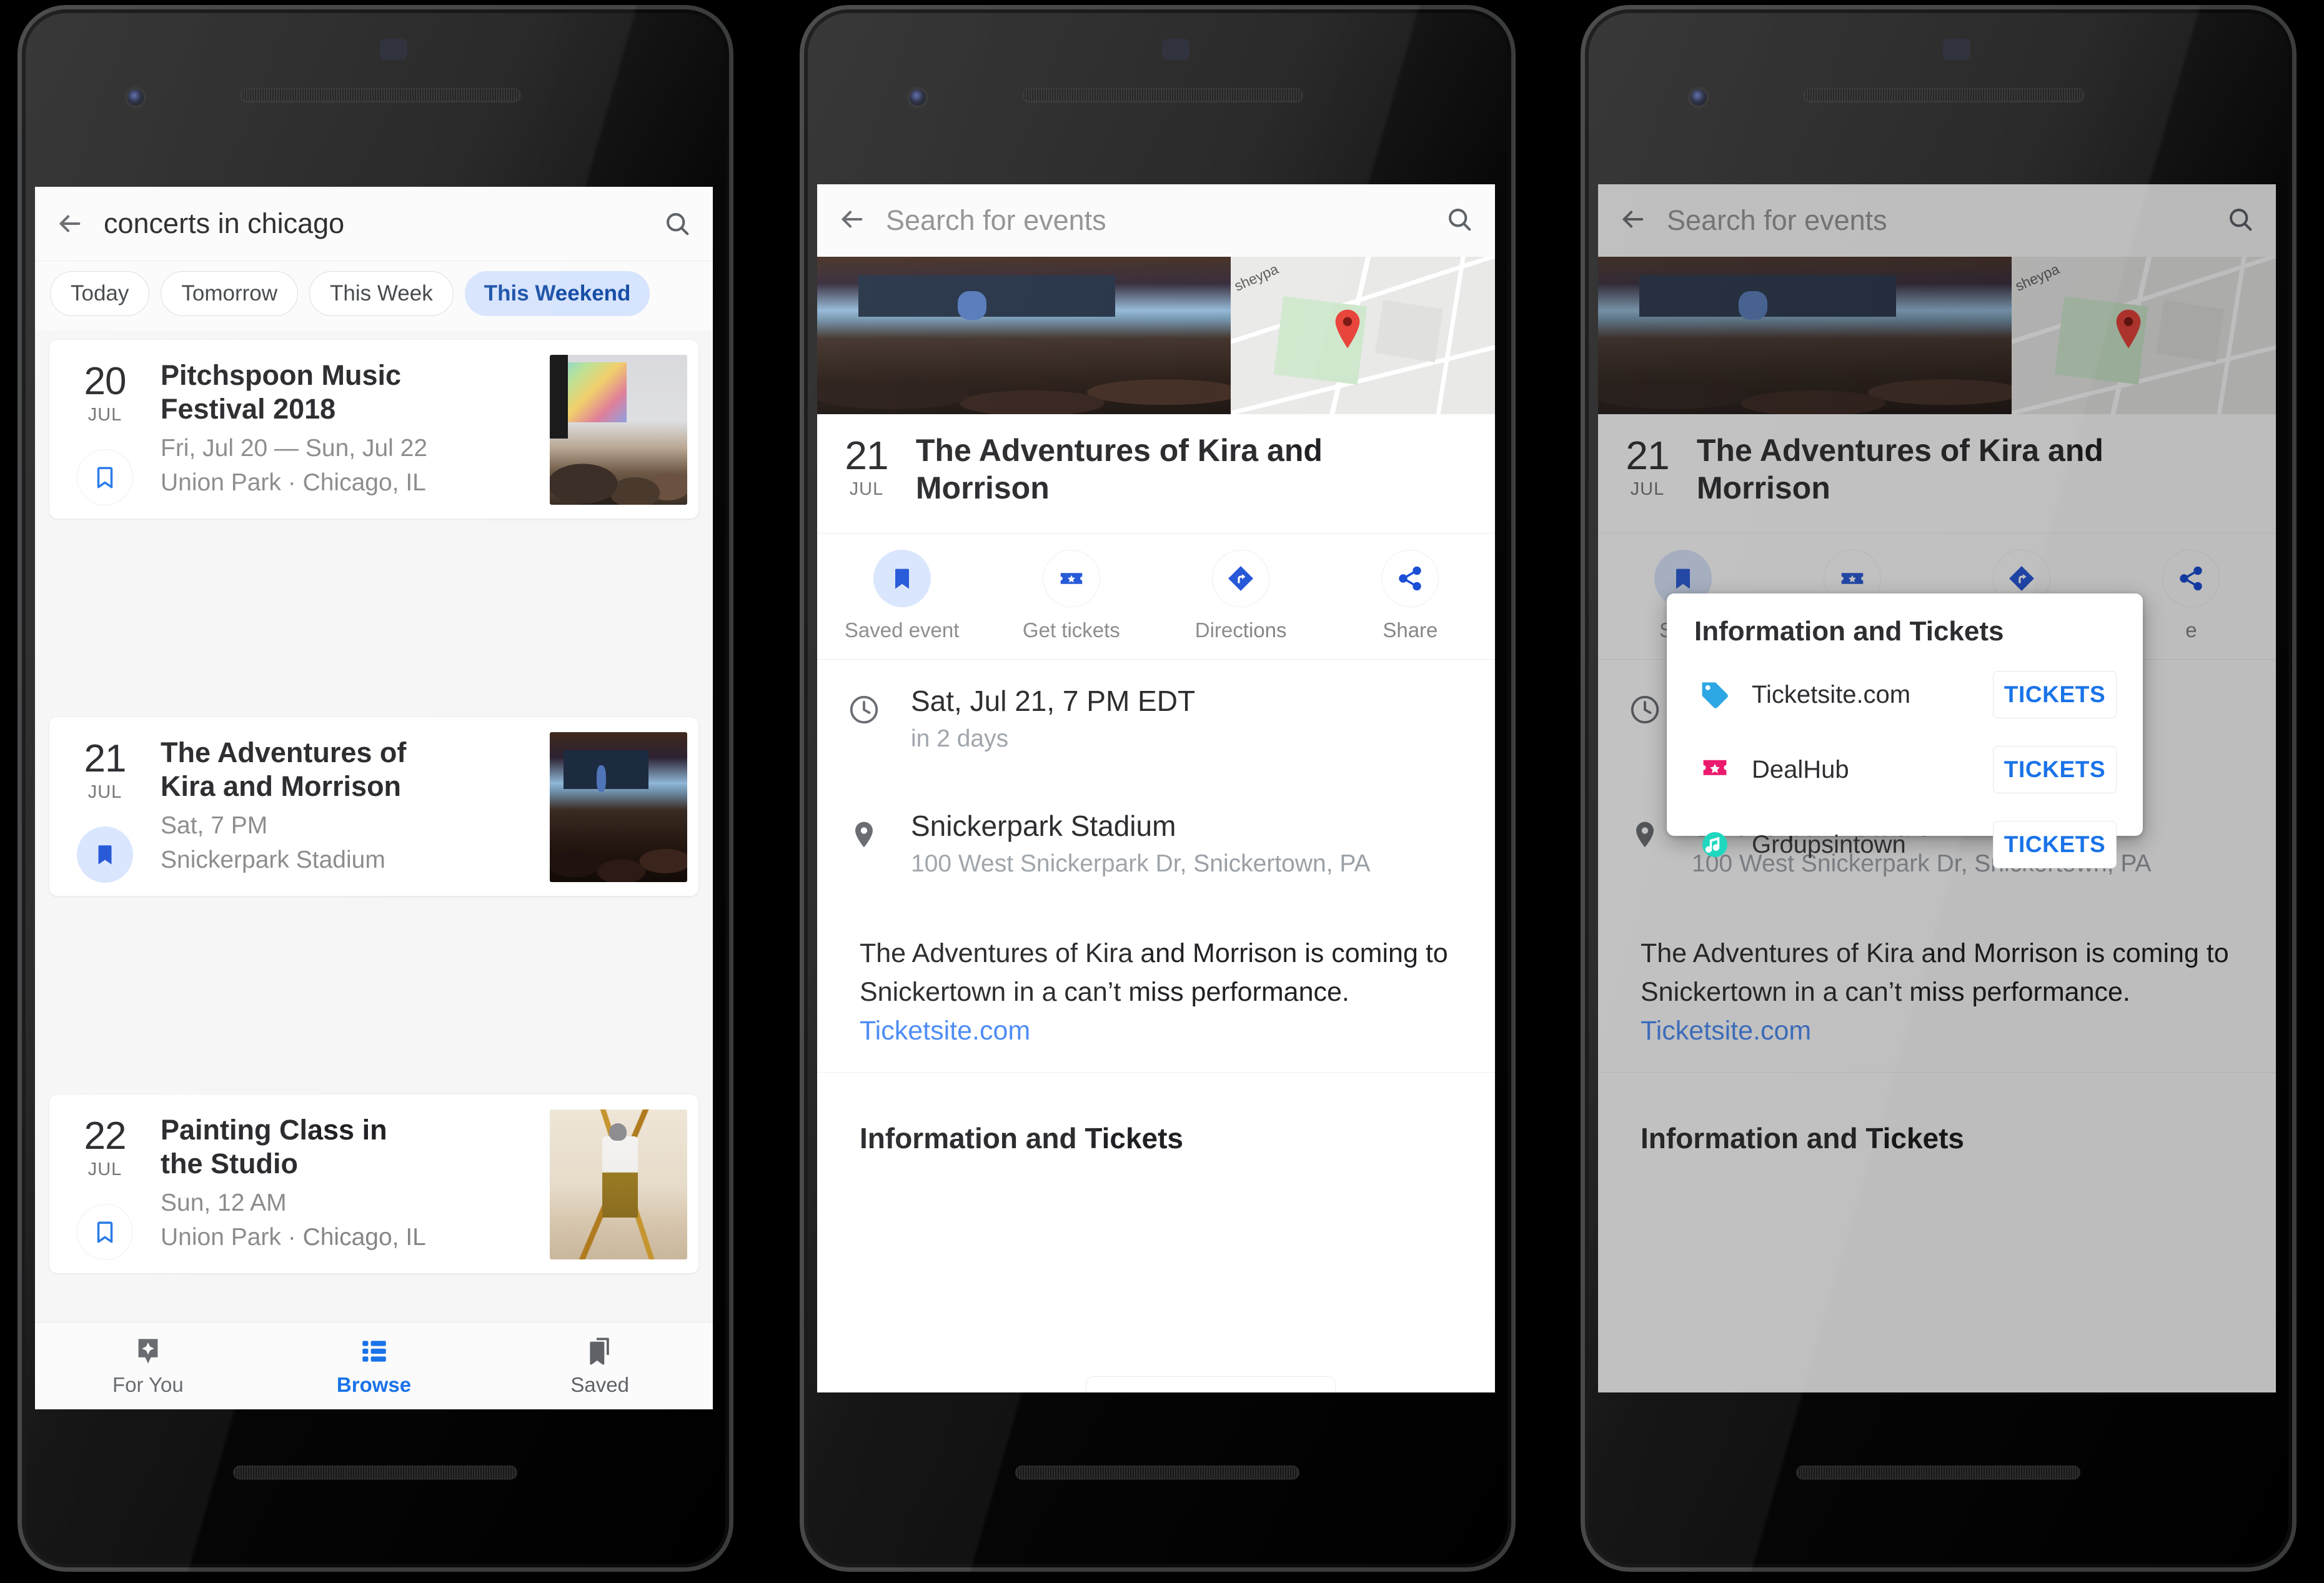 The width and height of the screenshot is (2324, 1583). I want to click on chip-this-week: This Week, so click(382, 293).